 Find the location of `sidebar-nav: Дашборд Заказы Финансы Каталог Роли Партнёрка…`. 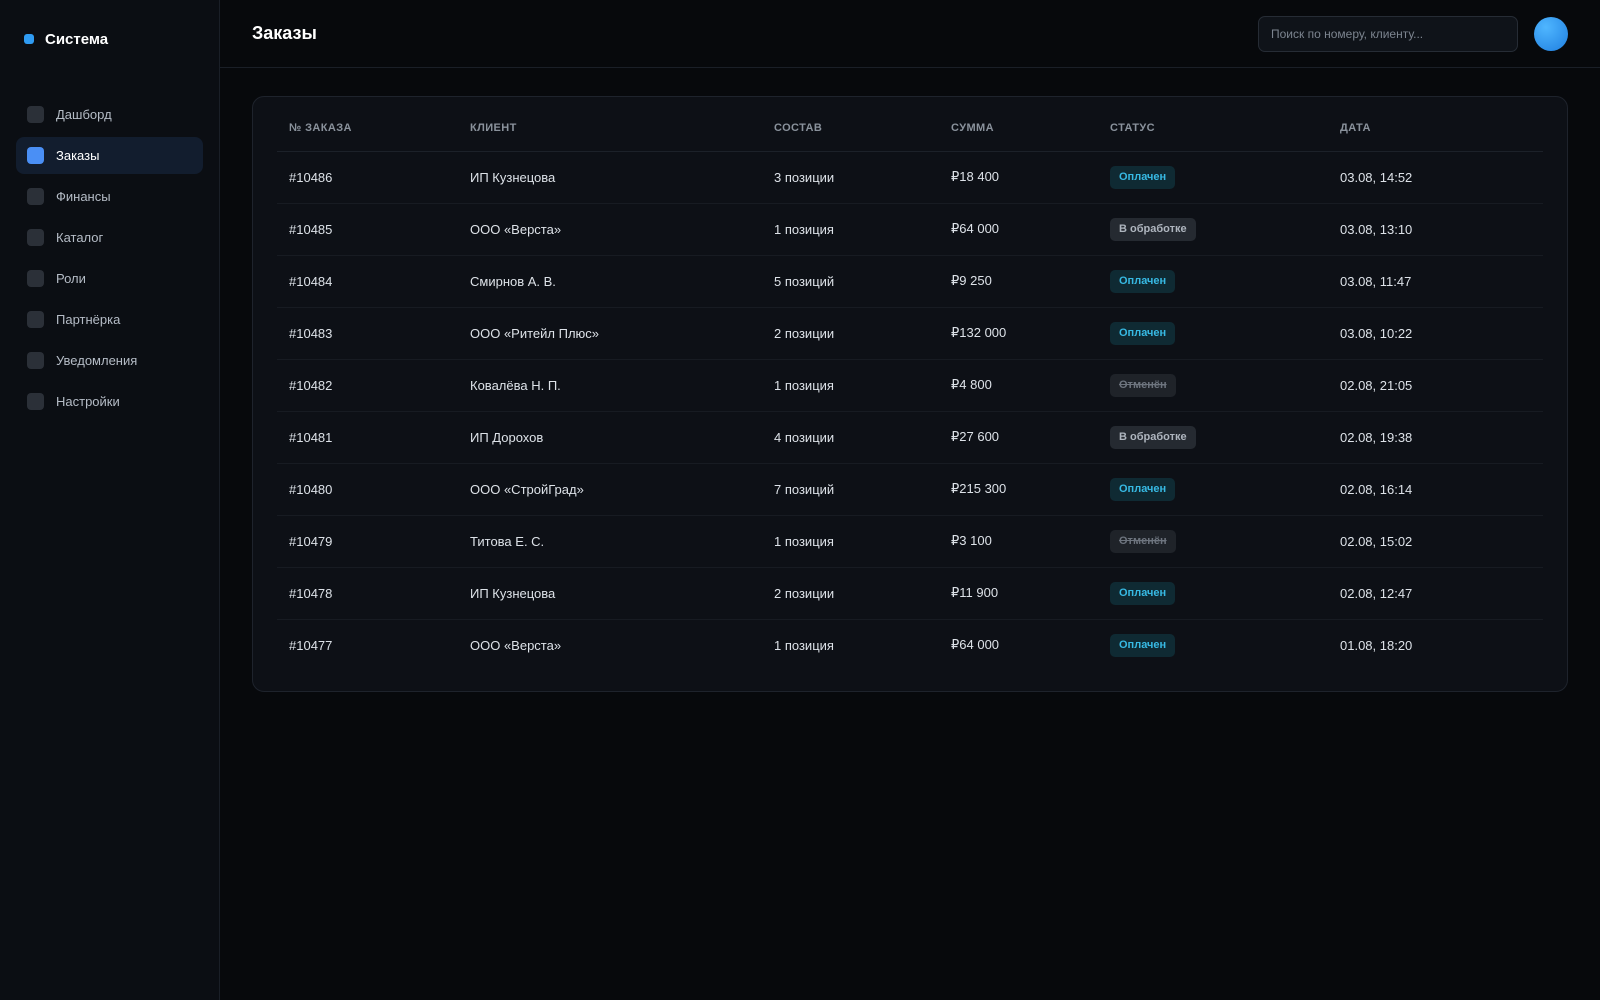

sidebar-nav: Дашборд Заказы Финансы Каталог Роли Партнёрка… is located at coordinates (109, 258).